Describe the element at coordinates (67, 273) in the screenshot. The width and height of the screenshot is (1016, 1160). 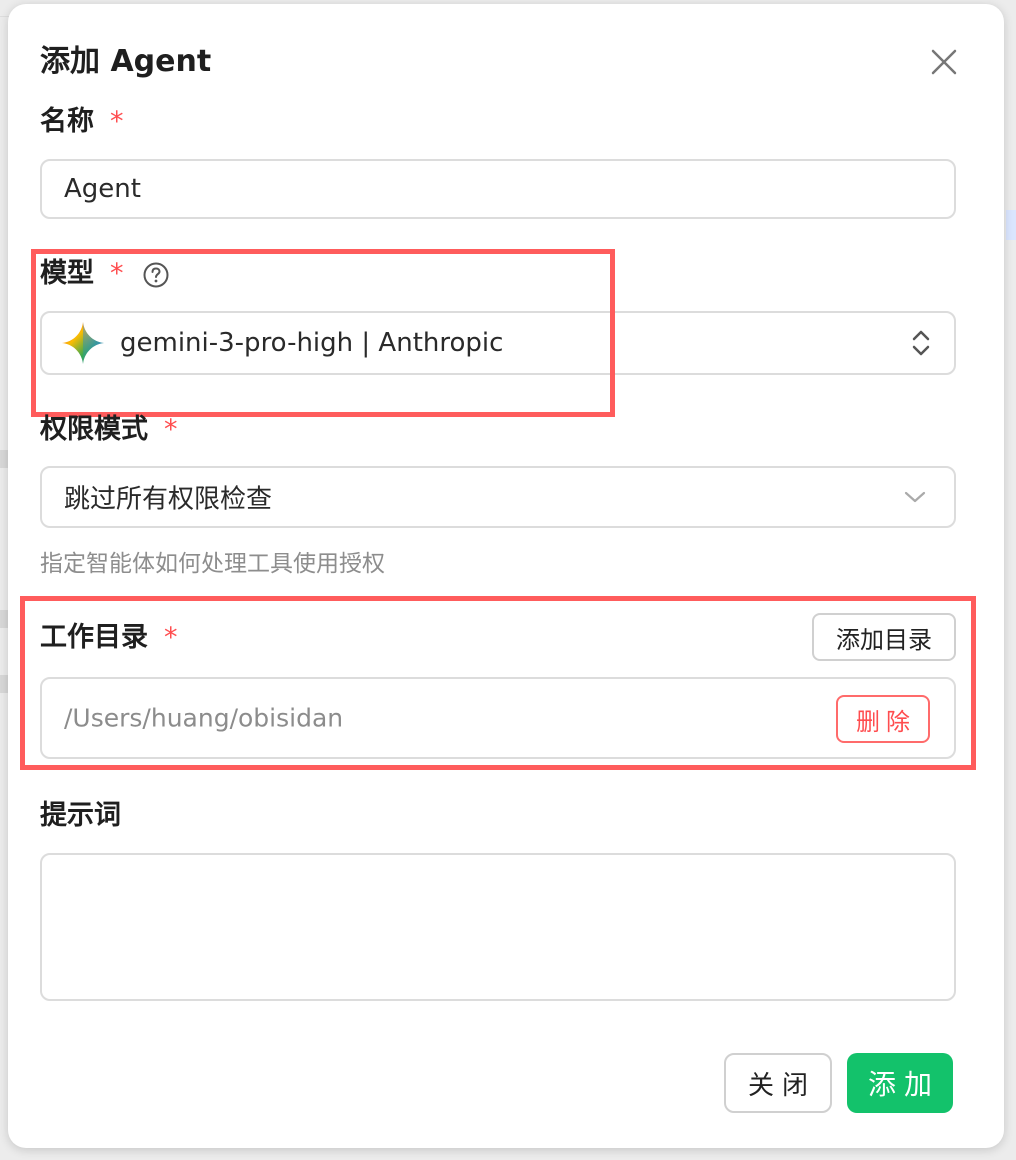
I see `model-label-text: 模型` at that location.